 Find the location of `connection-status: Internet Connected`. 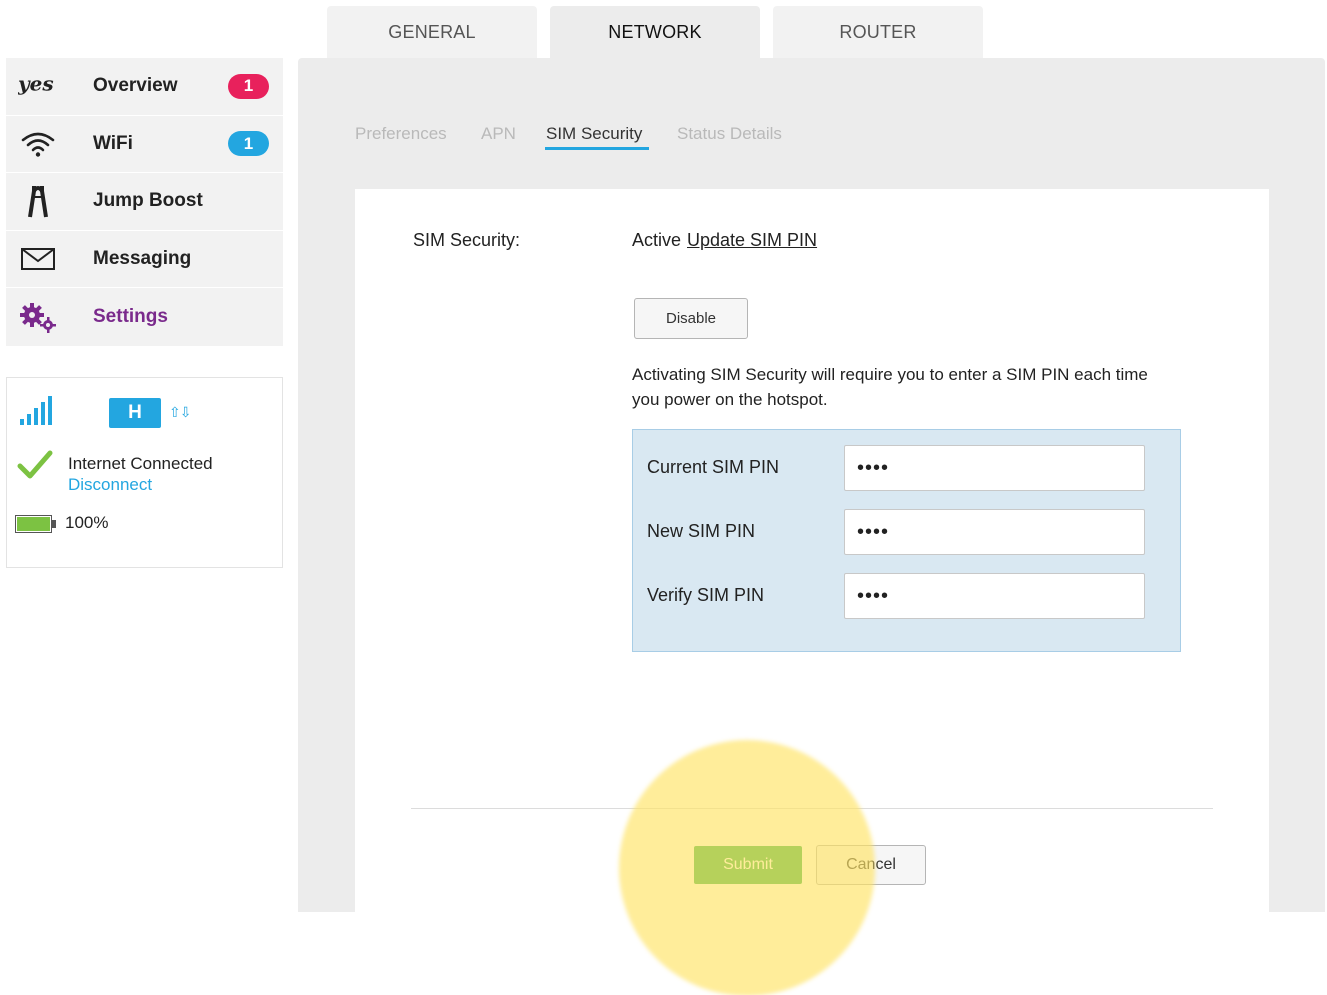

connection-status: Internet Connected is located at coordinates (140, 463).